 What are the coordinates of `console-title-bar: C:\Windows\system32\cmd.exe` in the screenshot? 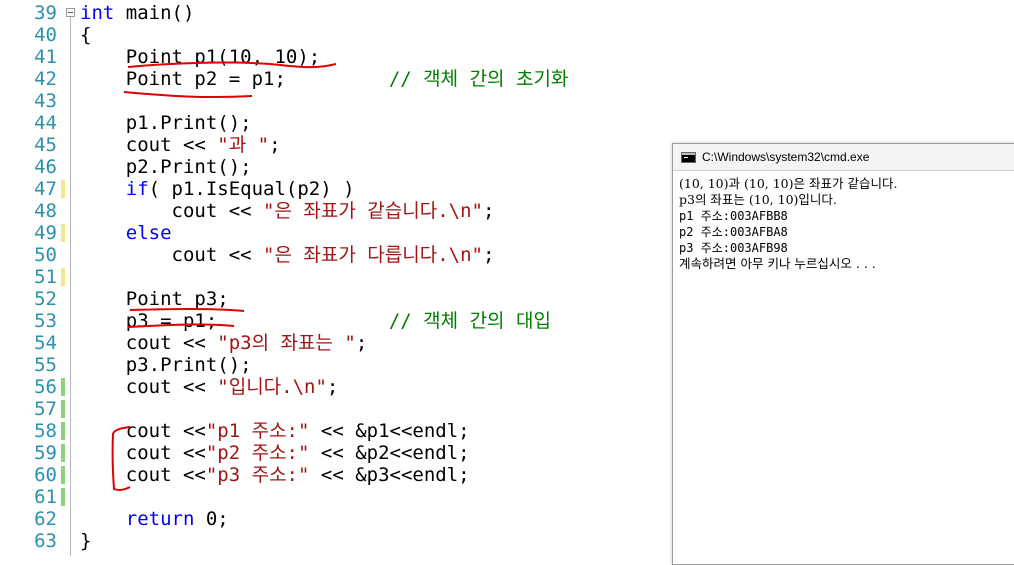 It's located at (843, 157).